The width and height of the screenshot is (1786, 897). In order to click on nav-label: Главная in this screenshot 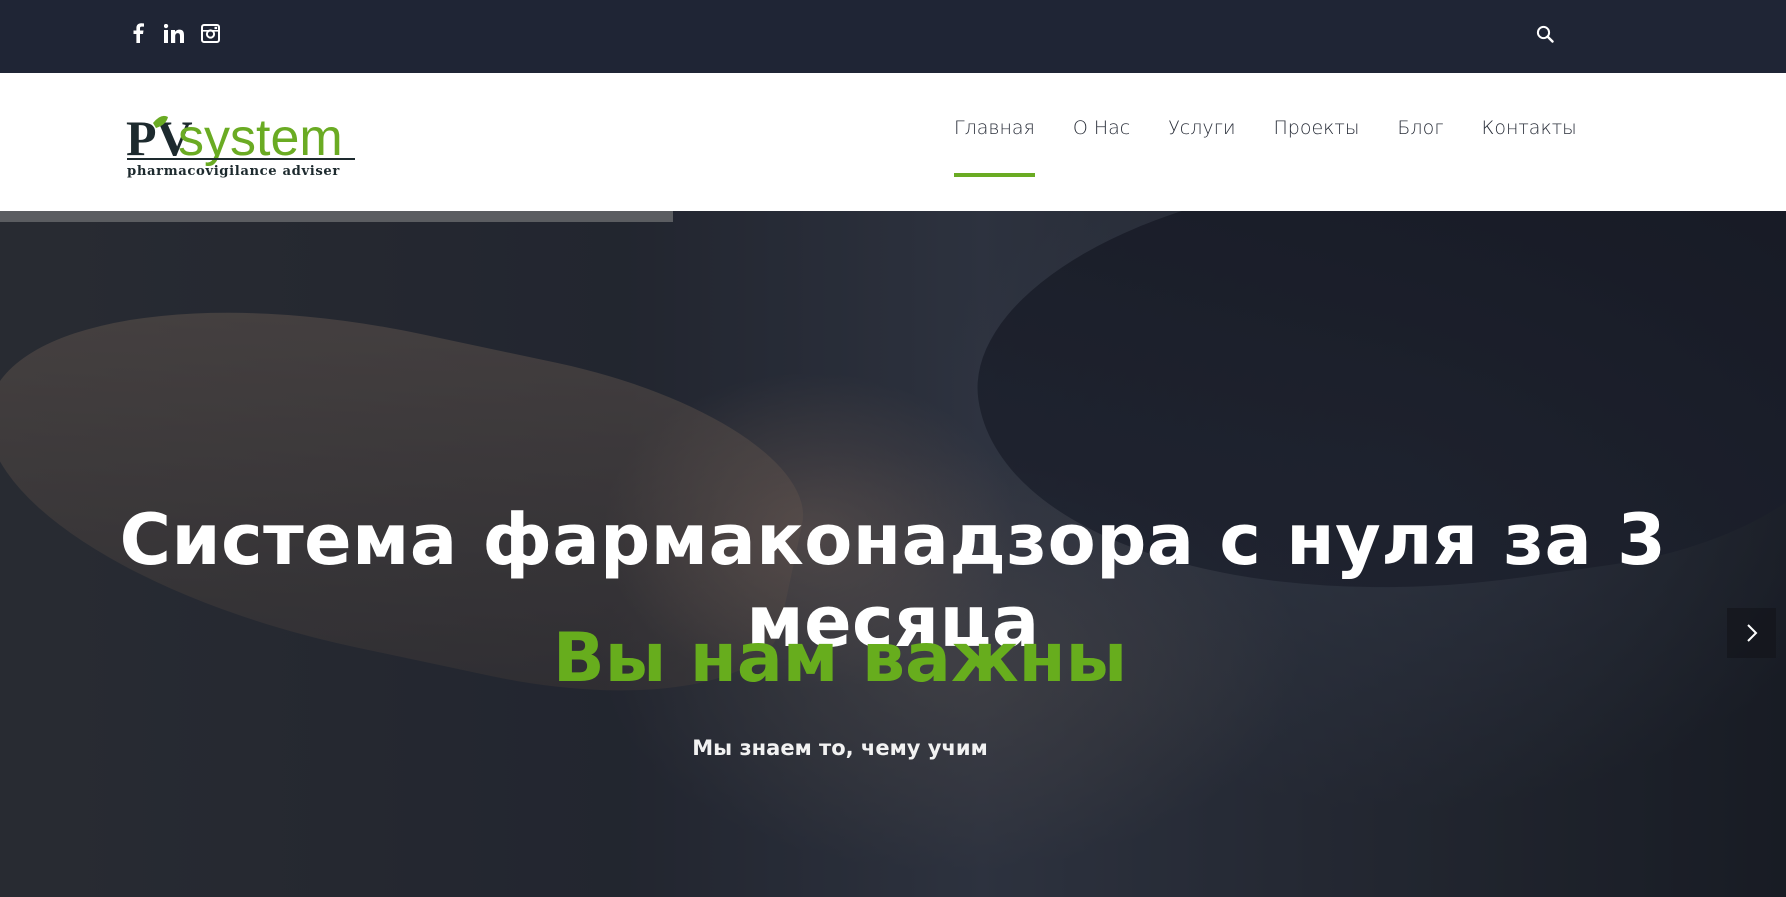, I will do `click(994, 128)`.